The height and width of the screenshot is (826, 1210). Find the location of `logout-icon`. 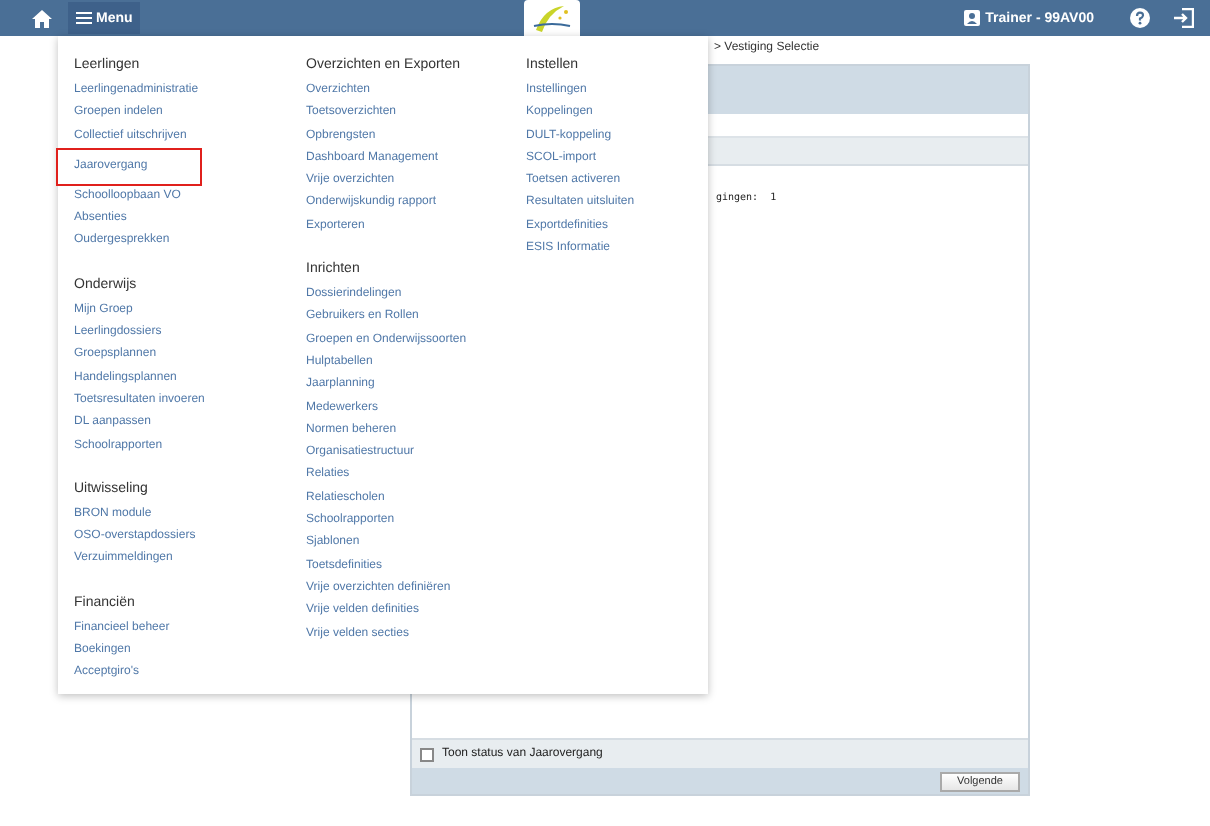

logout-icon is located at coordinates (1184, 18).